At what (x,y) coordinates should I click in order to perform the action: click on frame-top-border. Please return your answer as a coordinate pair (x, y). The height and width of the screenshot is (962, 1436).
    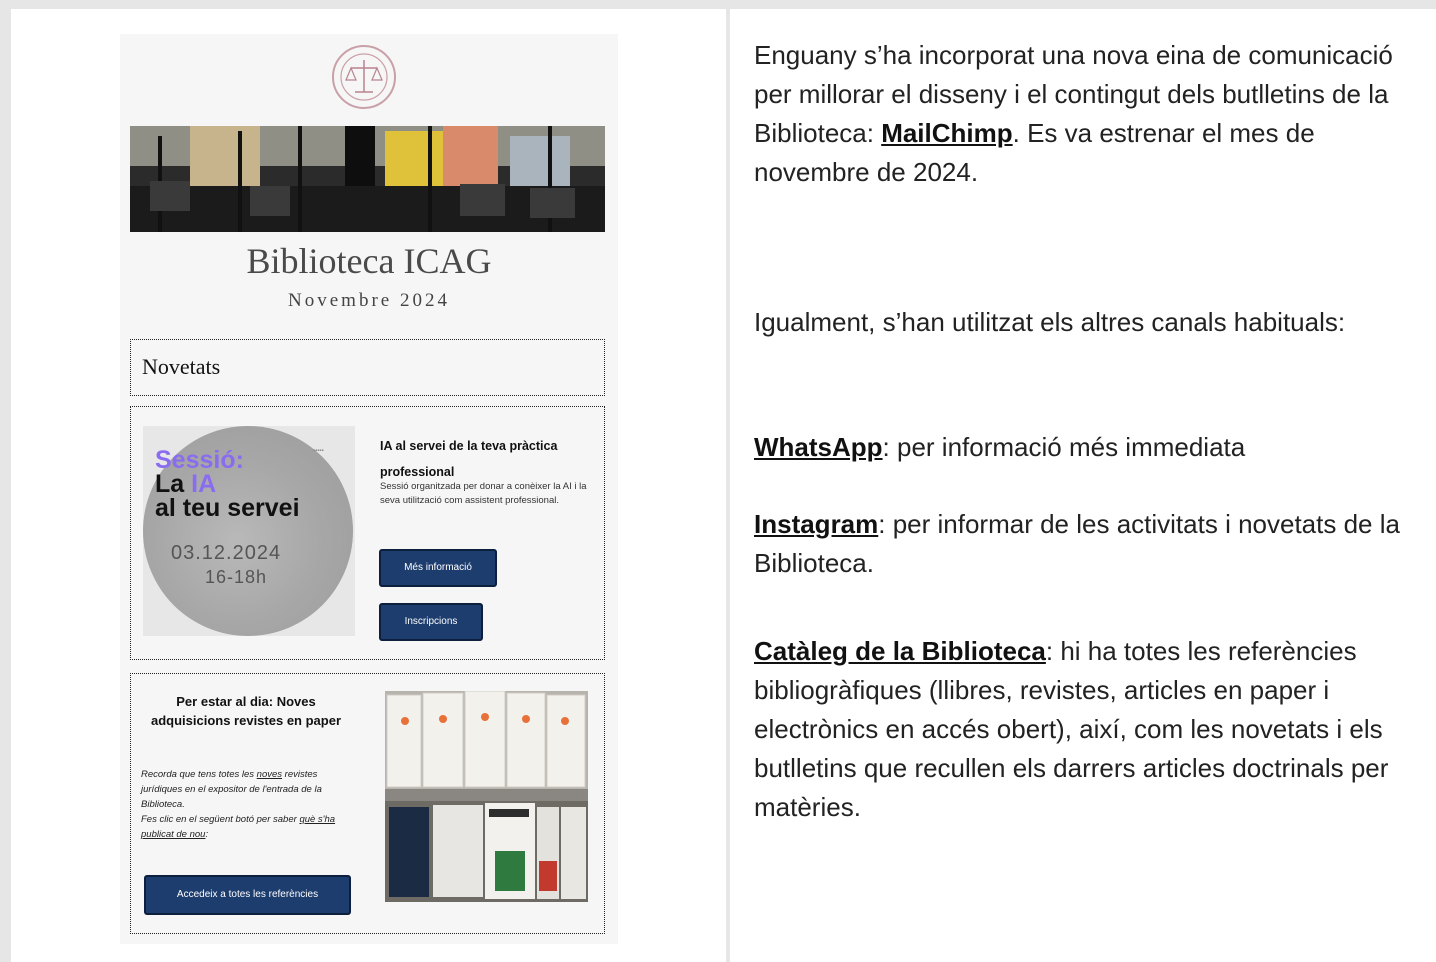
    Looking at the image, I should click on (718, 4).